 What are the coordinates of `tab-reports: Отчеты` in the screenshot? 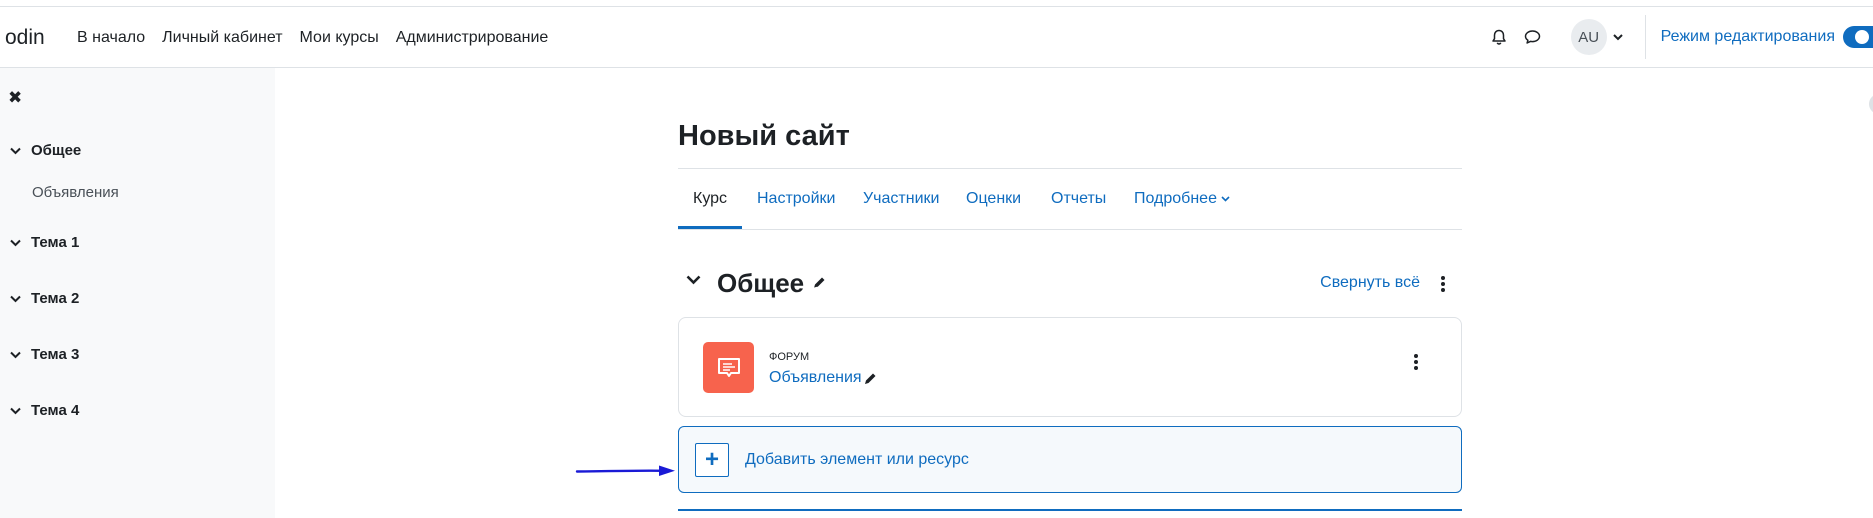 It's located at (1078, 199).